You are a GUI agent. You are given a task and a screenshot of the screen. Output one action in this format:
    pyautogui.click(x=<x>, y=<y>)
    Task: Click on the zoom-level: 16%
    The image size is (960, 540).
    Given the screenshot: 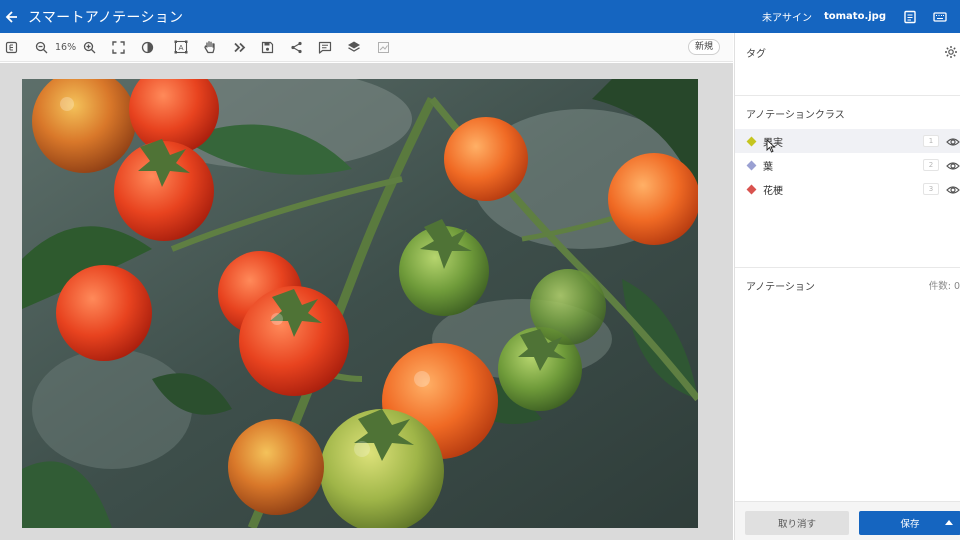 What is the action you would take?
    pyautogui.click(x=66, y=47)
    